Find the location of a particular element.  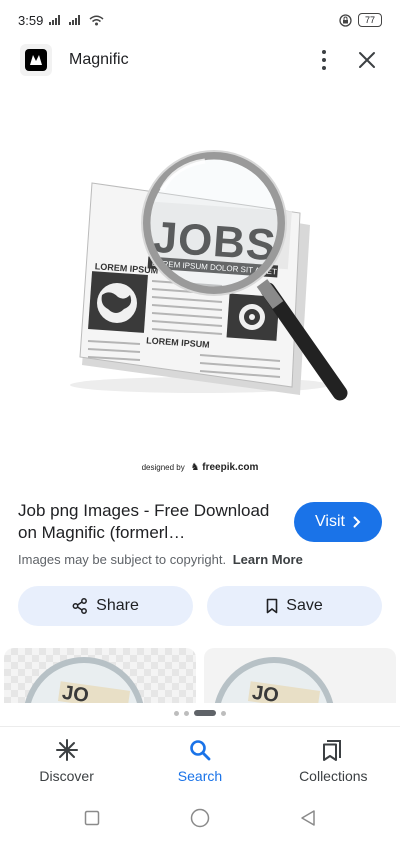

nav-collections: Collections is located at coordinates (333, 761).